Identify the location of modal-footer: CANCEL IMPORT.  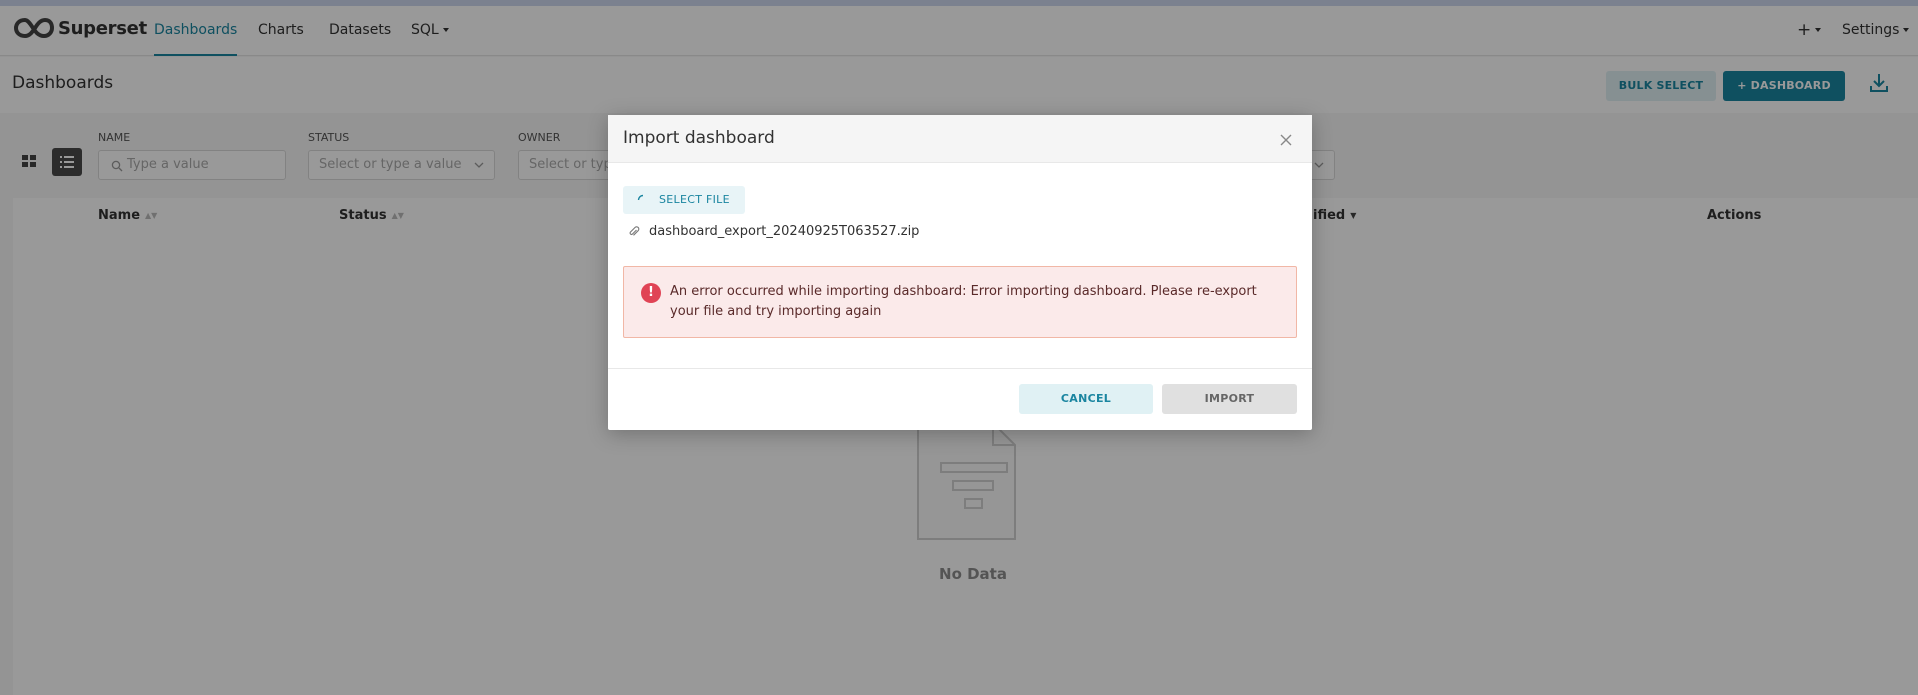
(960, 399).